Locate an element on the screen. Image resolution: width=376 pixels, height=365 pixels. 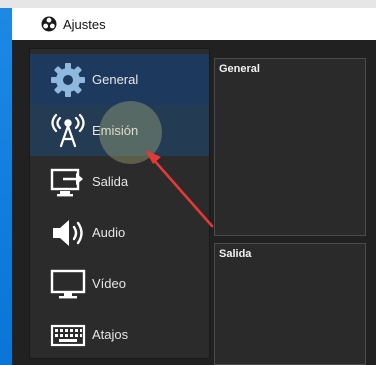
gear-icon is located at coordinates (68, 80).